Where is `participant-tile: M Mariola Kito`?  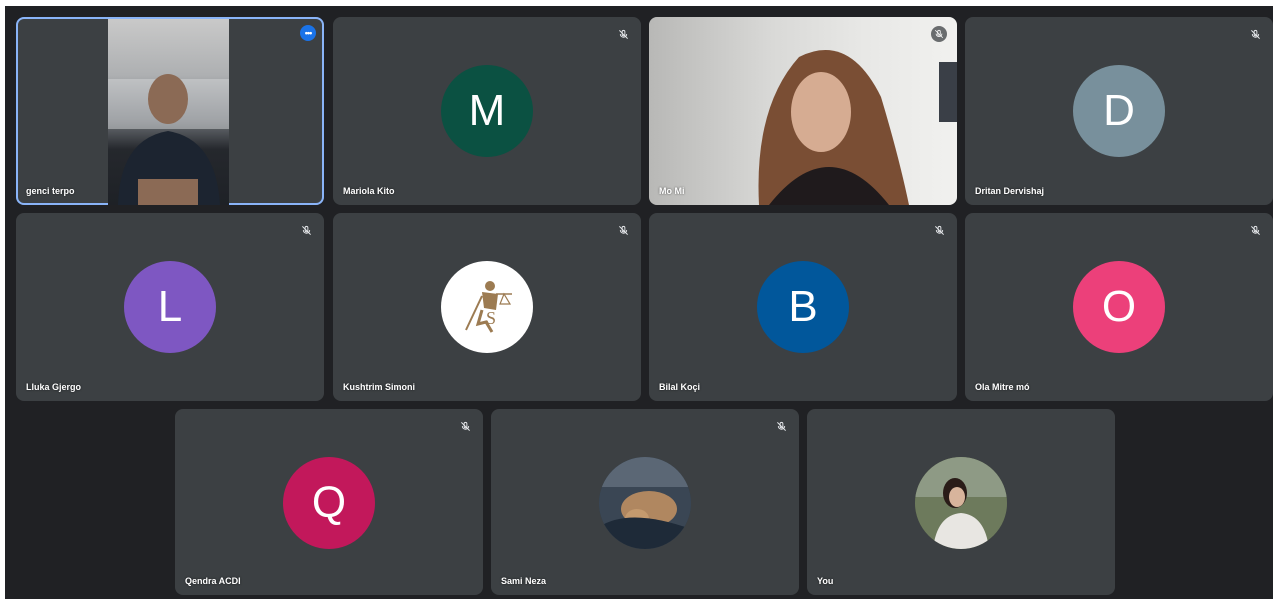
participant-tile: M Mariola Kito is located at coordinates (487, 111).